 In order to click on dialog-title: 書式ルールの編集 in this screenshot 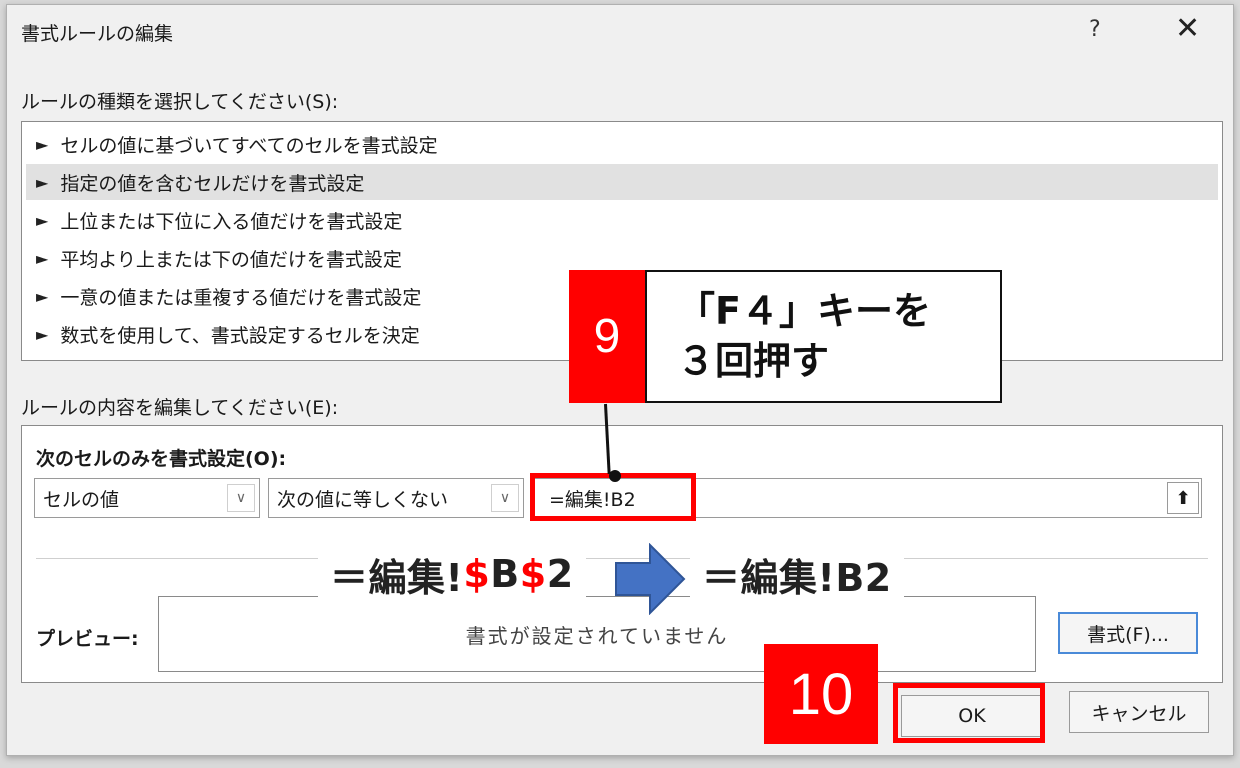, I will do `click(97, 34)`.